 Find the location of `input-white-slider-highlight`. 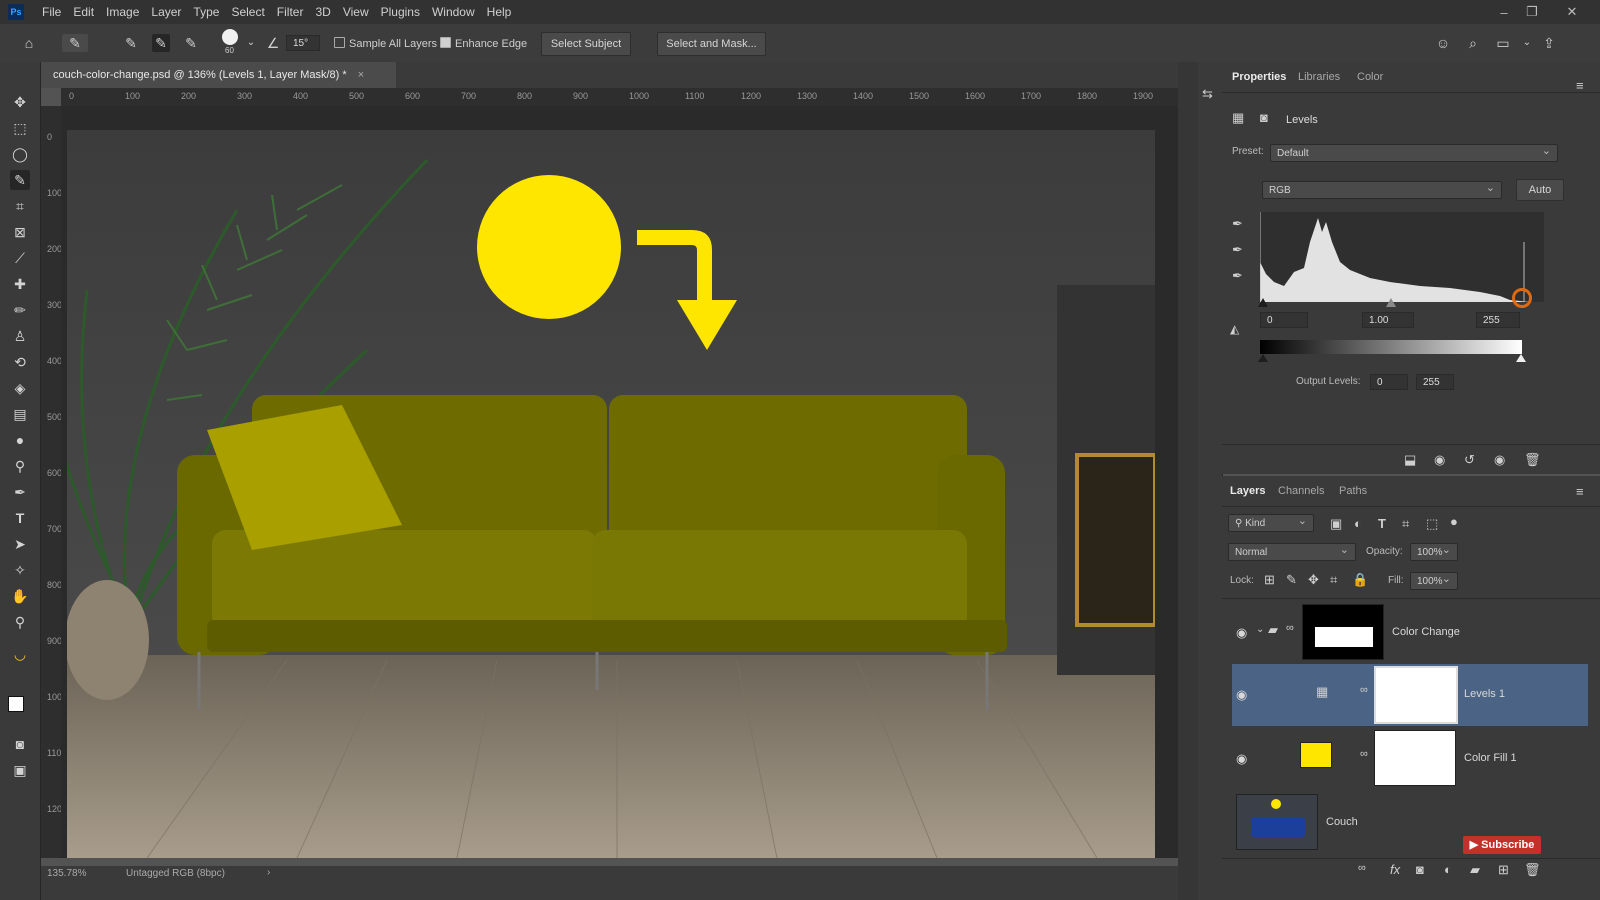

input-white-slider-highlight is located at coordinates (1522, 298).